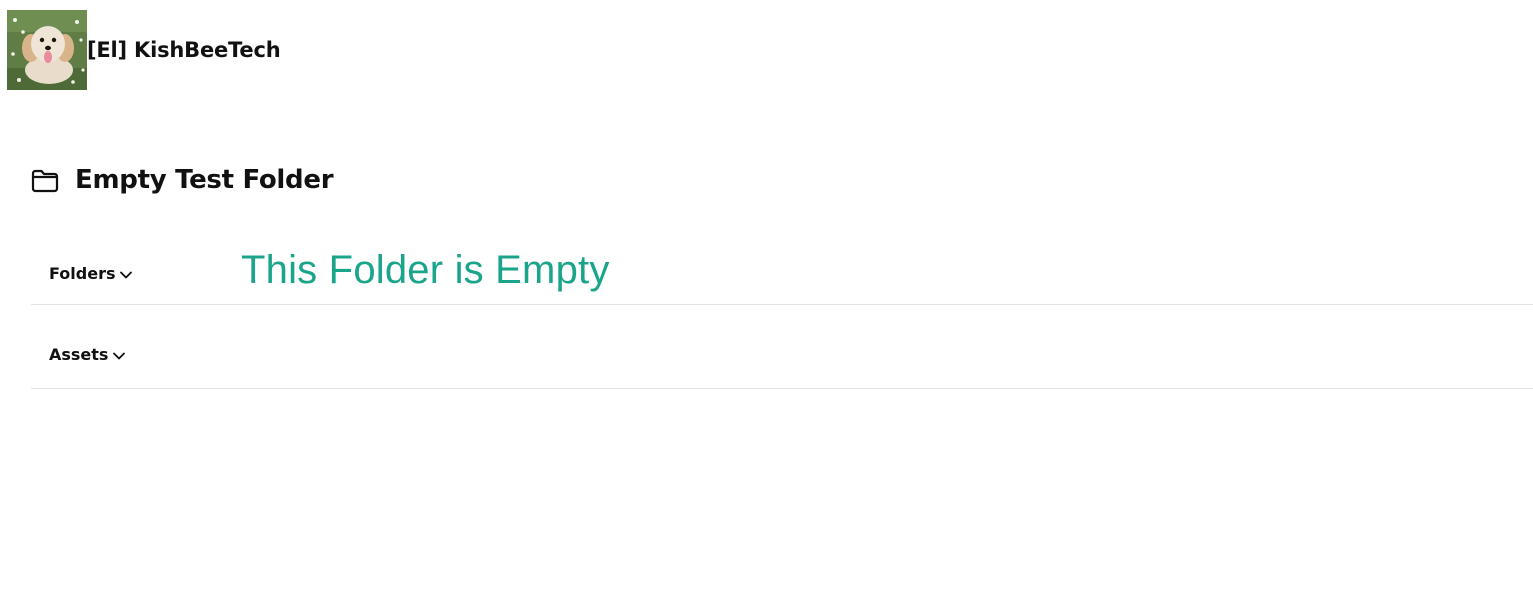 This screenshot has height=611, width=1533. Describe the element at coordinates (782, 347) in the screenshot. I see `assets-section: Assets` at that location.